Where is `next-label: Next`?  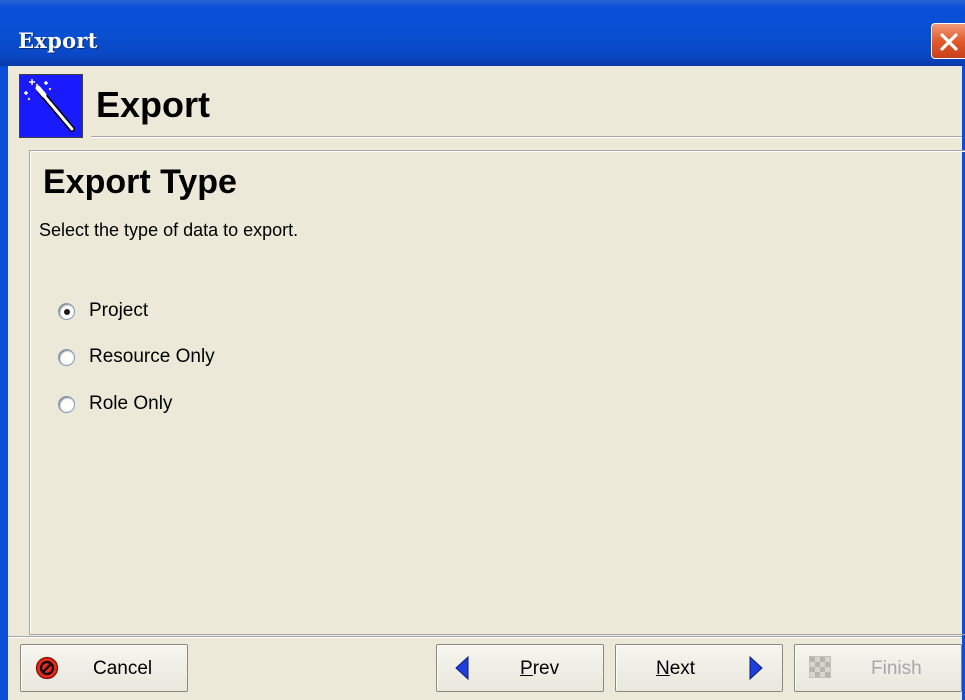 next-label: Next is located at coordinates (676, 668).